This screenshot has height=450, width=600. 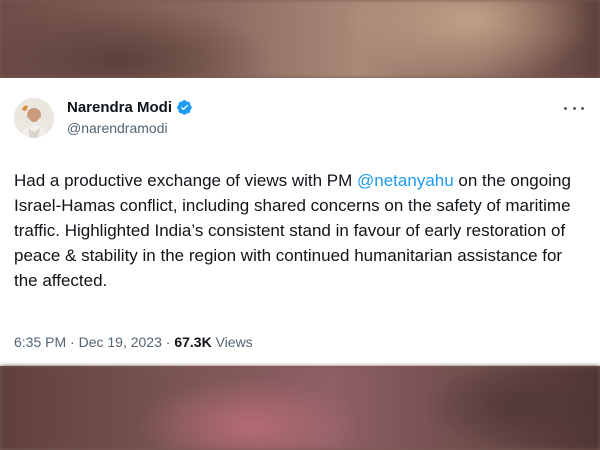 What do you see at coordinates (120, 342) in the screenshot?
I see `tweet-date: Dec 19, 2023` at bounding box center [120, 342].